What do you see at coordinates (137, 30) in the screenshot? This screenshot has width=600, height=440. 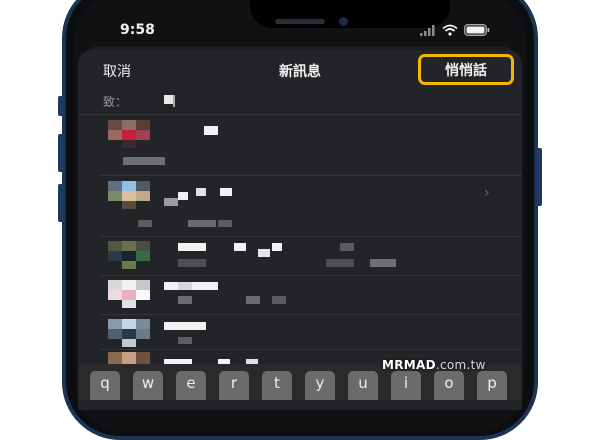 I see `status-time: 9:58` at bounding box center [137, 30].